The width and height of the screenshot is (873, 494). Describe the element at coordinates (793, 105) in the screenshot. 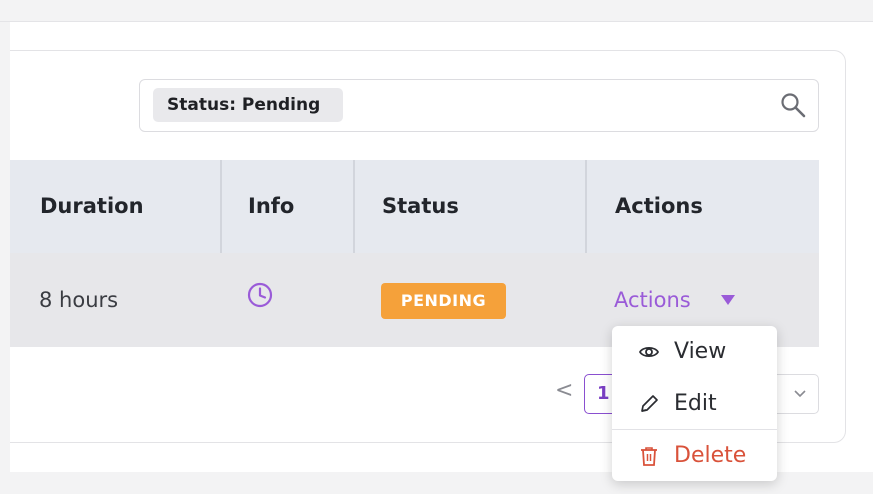

I see `search-icon` at that location.